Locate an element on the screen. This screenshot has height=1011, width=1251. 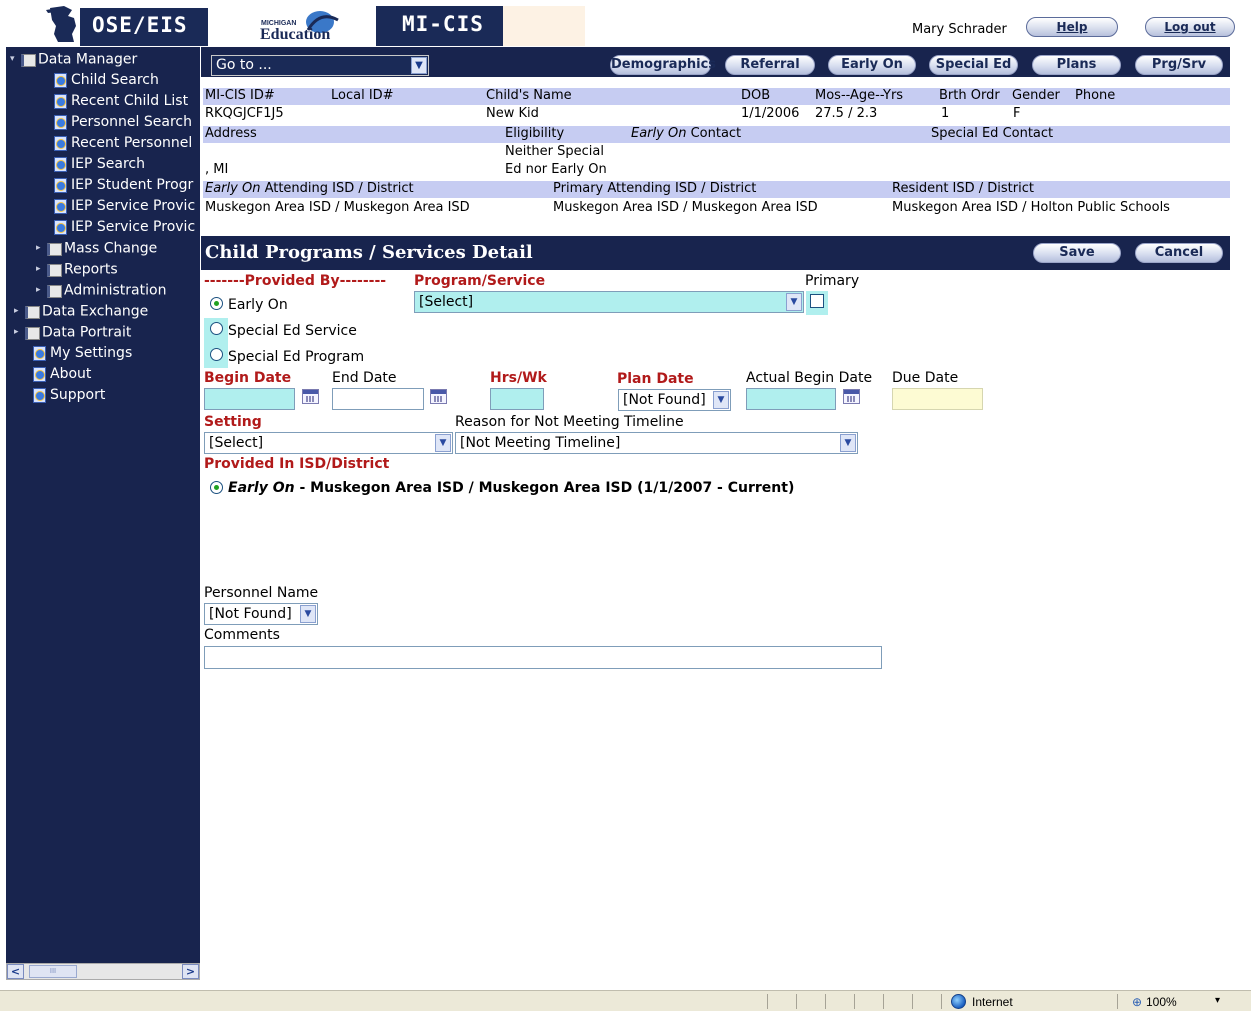
early-on-italic: Early On is located at coordinates (659, 133).